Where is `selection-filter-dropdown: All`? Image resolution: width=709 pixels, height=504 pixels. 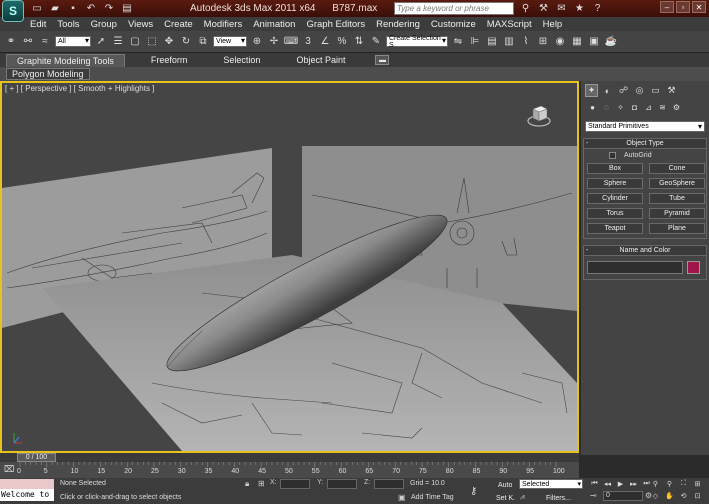 selection-filter-dropdown: All is located at coordinates (73, 41).